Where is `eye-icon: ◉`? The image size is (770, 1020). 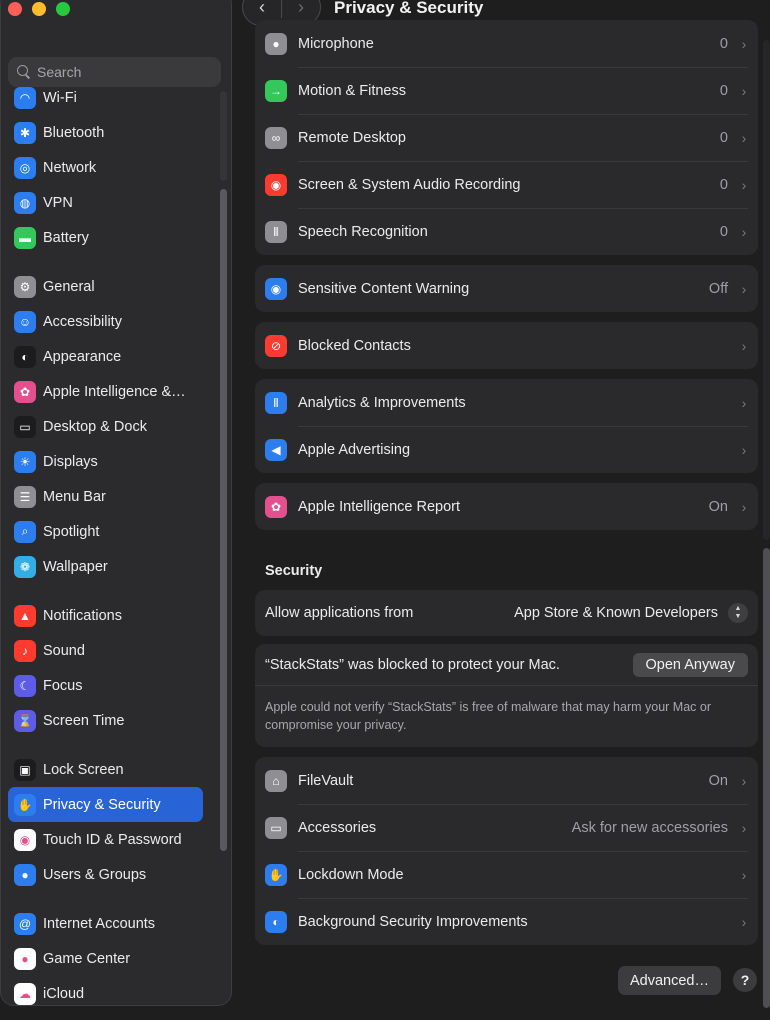 eye-icon: ◉ is located at coordinates (276, 288).